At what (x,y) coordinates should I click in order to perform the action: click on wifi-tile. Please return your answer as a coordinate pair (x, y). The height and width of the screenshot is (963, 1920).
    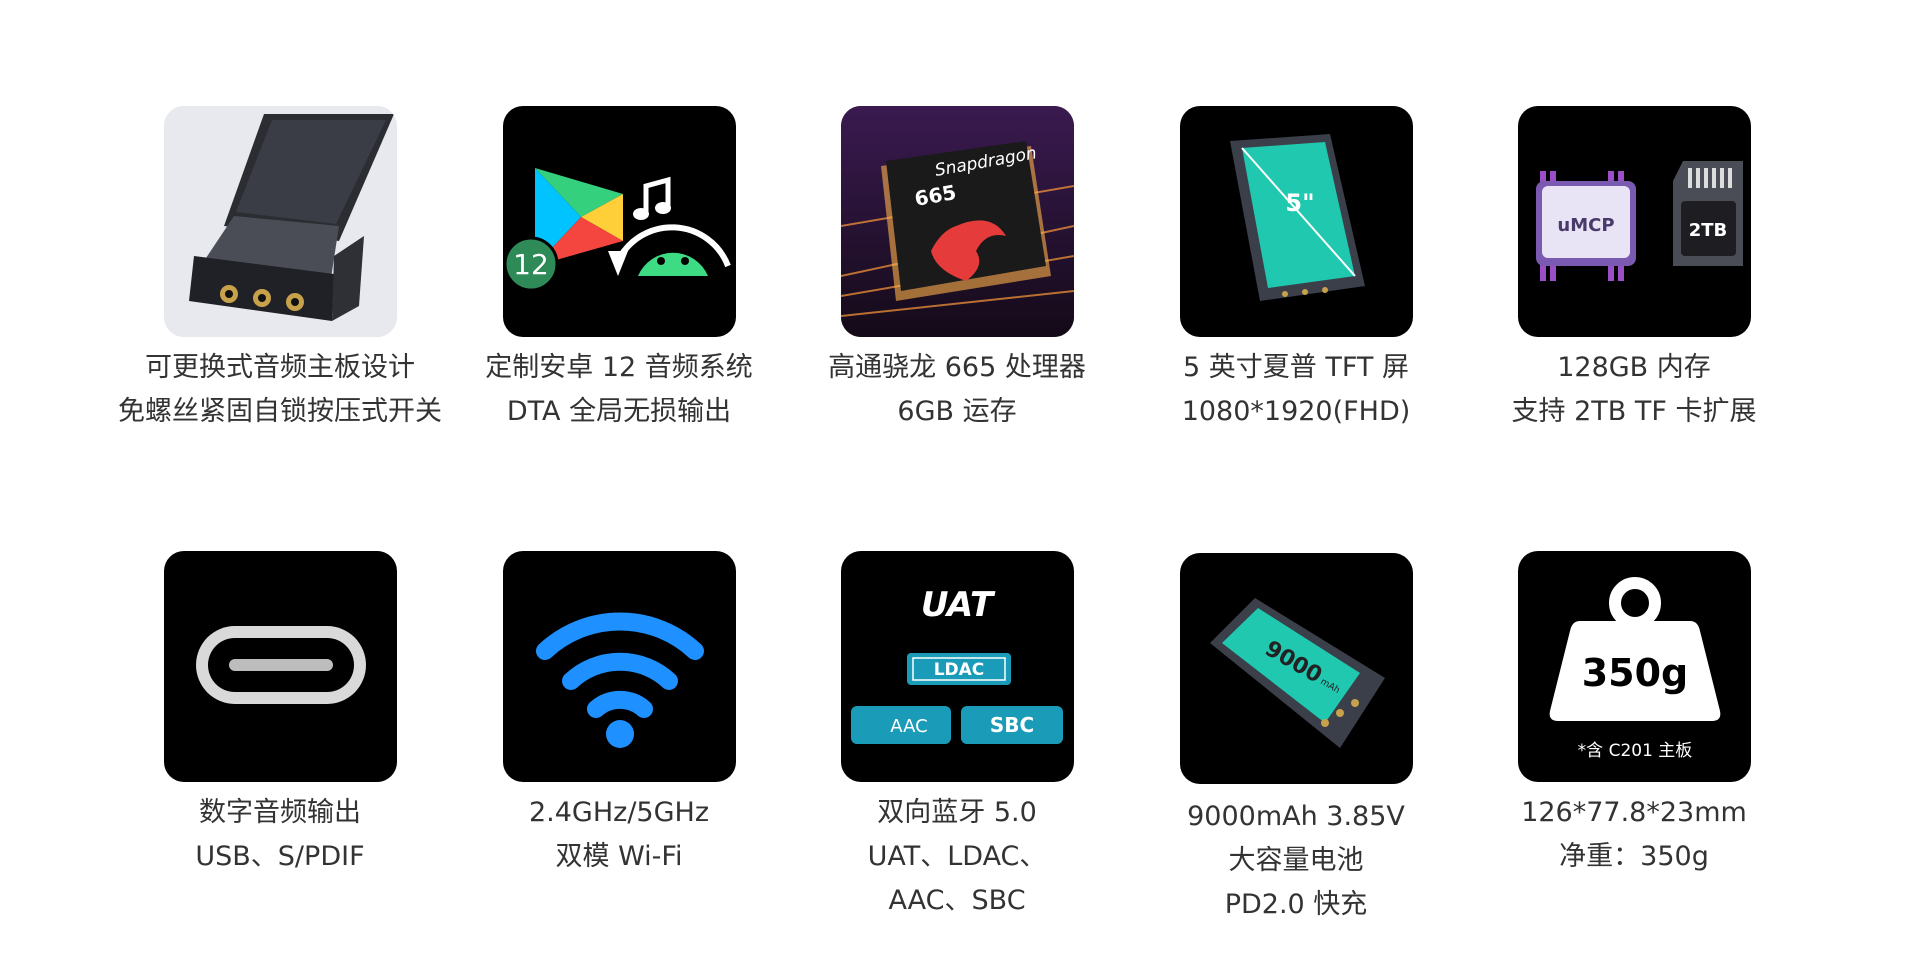
    Looking at the image, I should click on (619, 666).